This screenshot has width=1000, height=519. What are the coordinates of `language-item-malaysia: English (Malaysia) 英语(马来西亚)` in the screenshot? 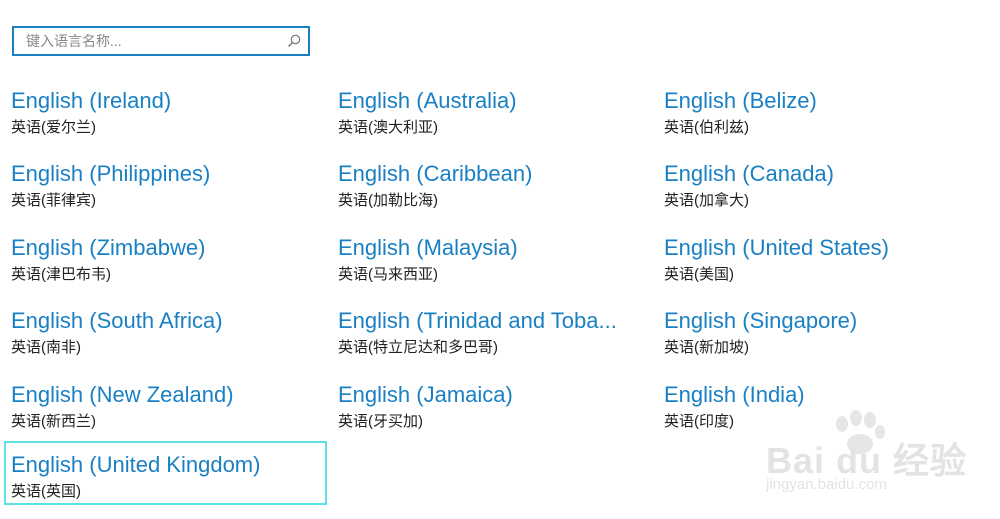 It's located at (486, 258).